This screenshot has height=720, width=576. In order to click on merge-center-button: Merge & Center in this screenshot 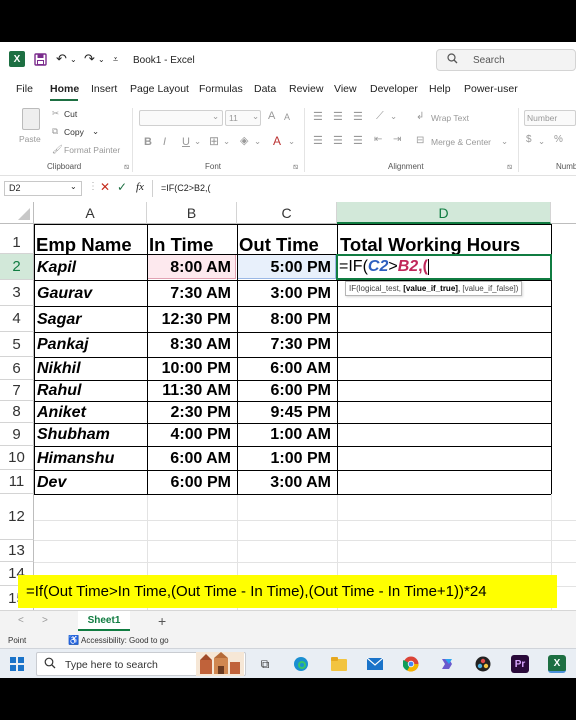, I will do `click(461, 142)`.